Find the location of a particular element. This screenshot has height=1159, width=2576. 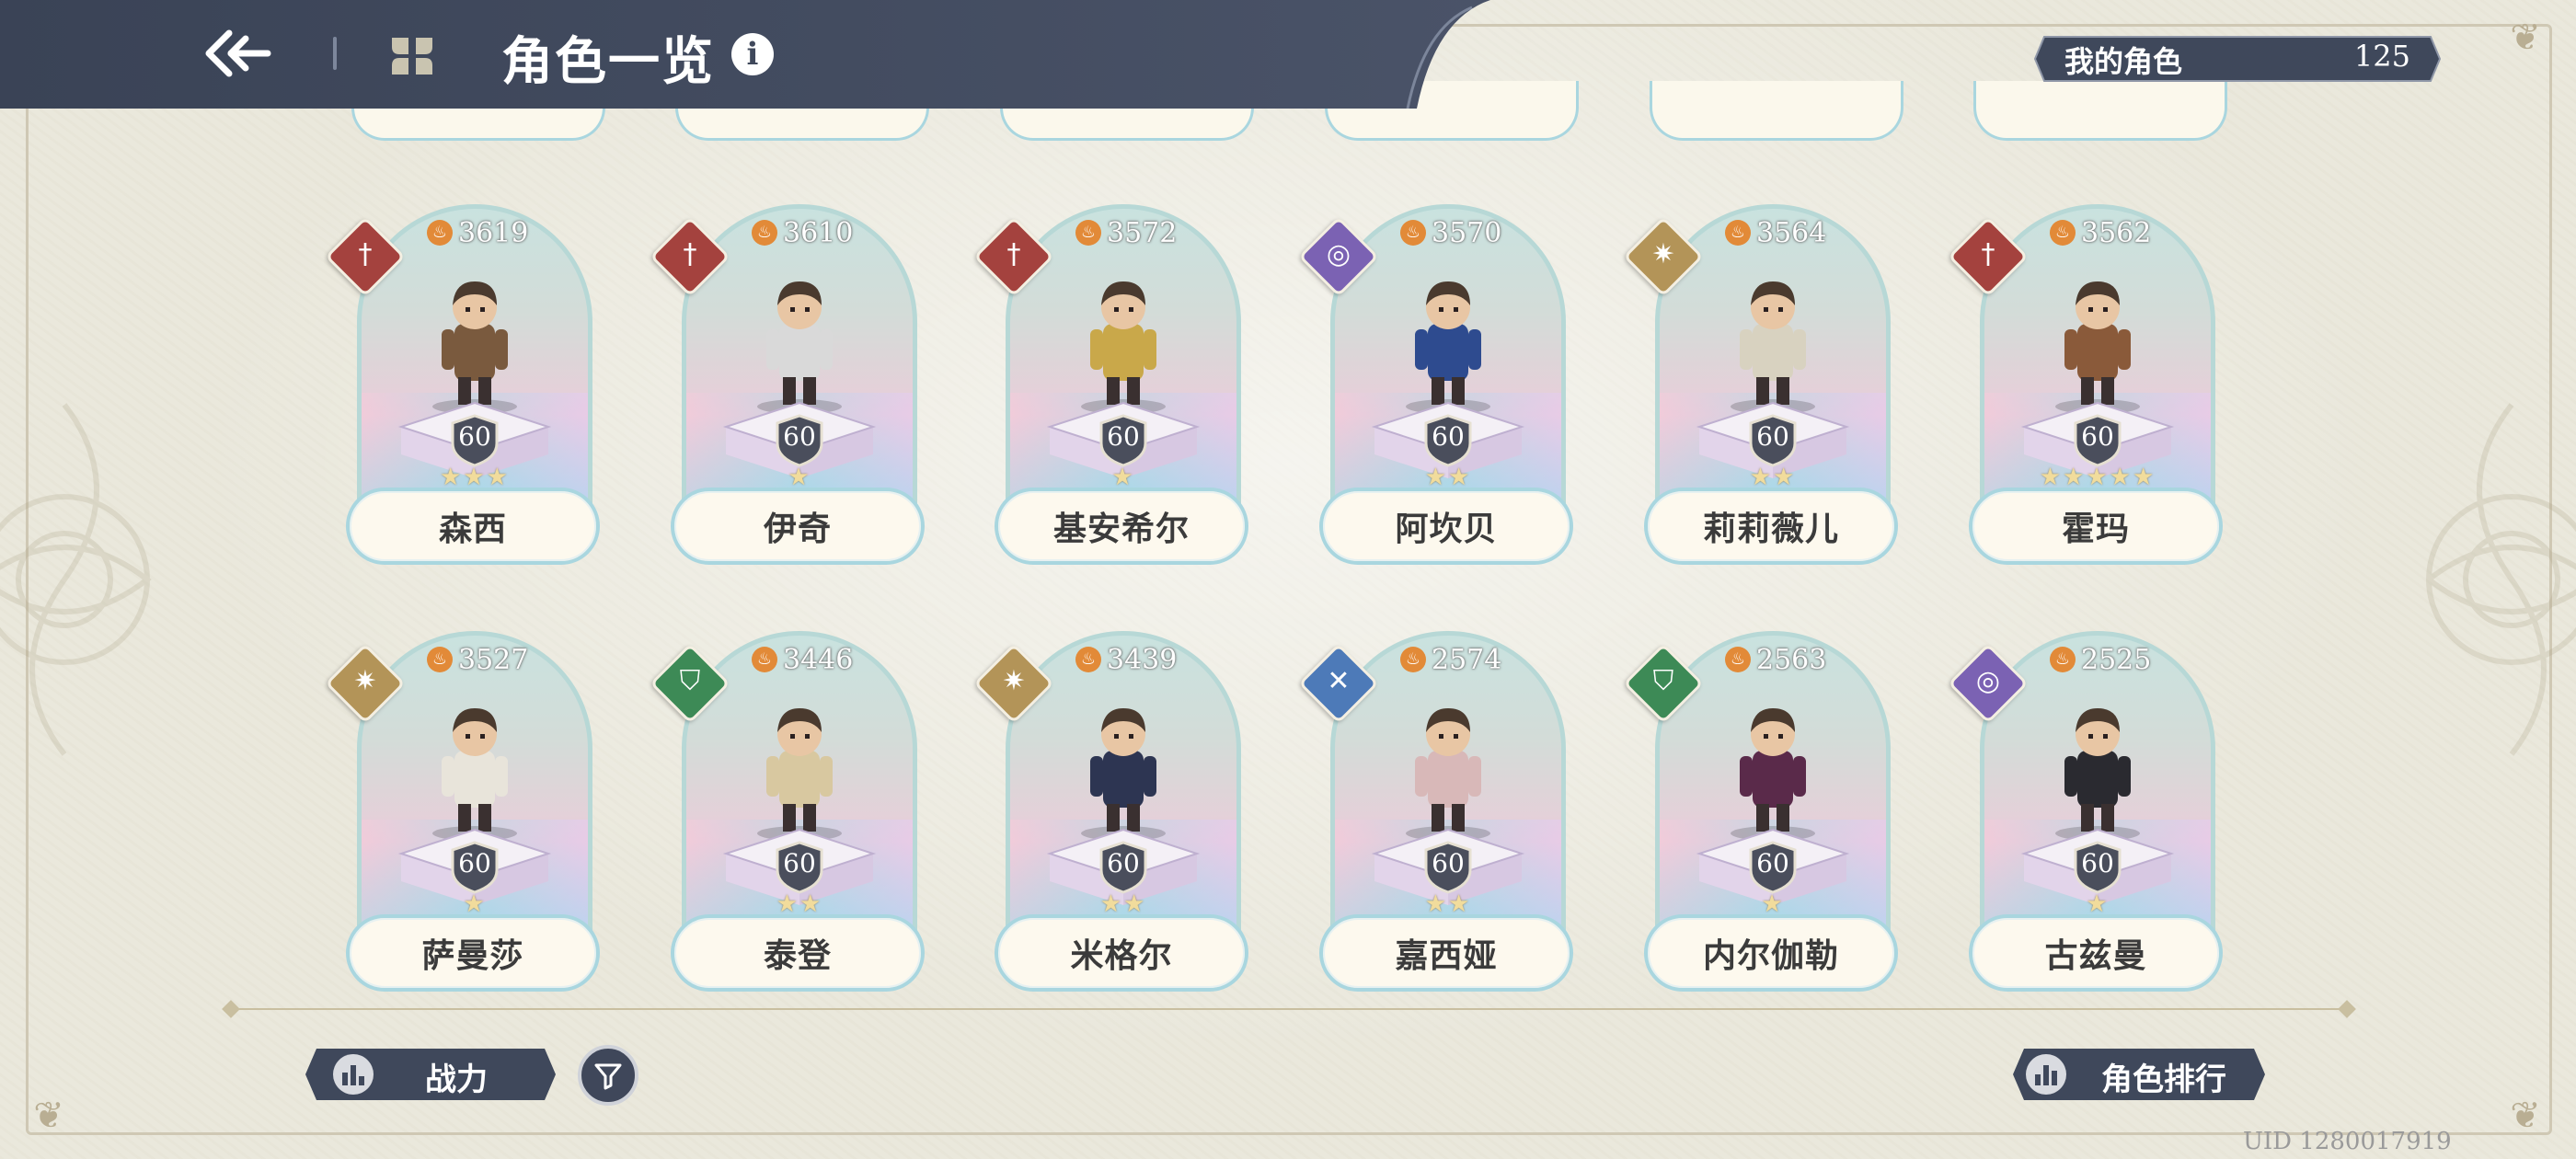

power-value: 3619 is located at coordinates (493, 232).